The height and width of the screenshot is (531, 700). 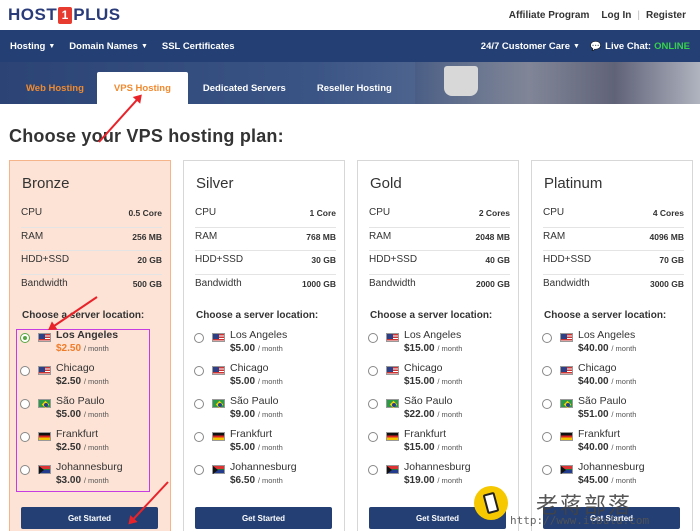 I want to click on location-option: Johannesburg $6.50 / month, so click(x=265, y=477).